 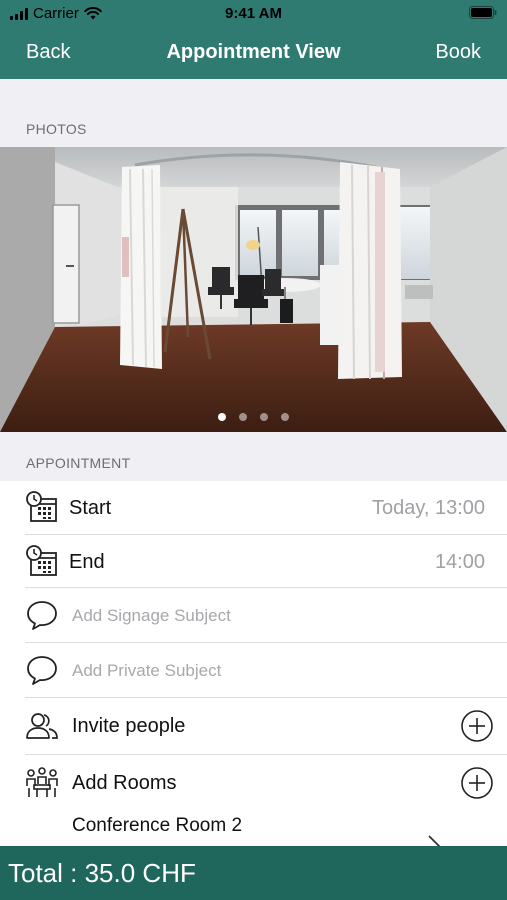 What do you see at coordinates (253, 508) in the screenshot?
I see `start-row: Start Today, 13:00` at bounding box center [253, 508].